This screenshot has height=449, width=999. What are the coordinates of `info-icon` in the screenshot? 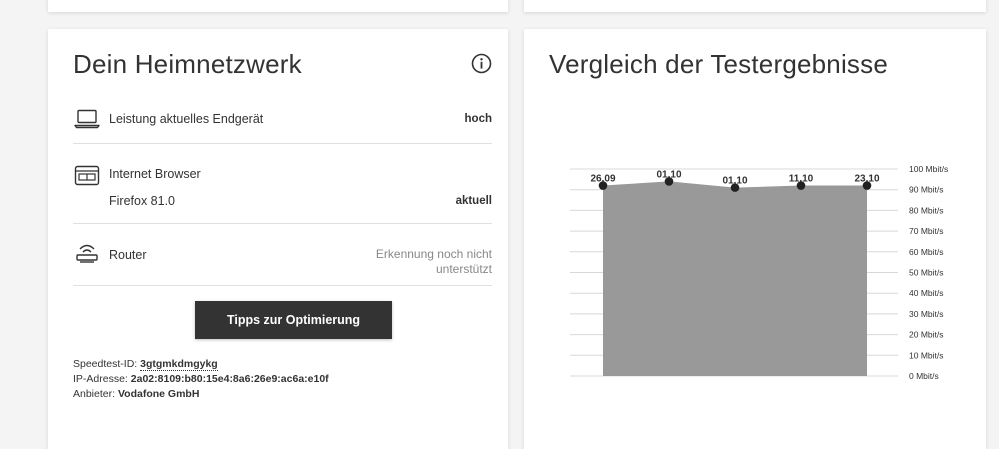 It's located at (481, 63).